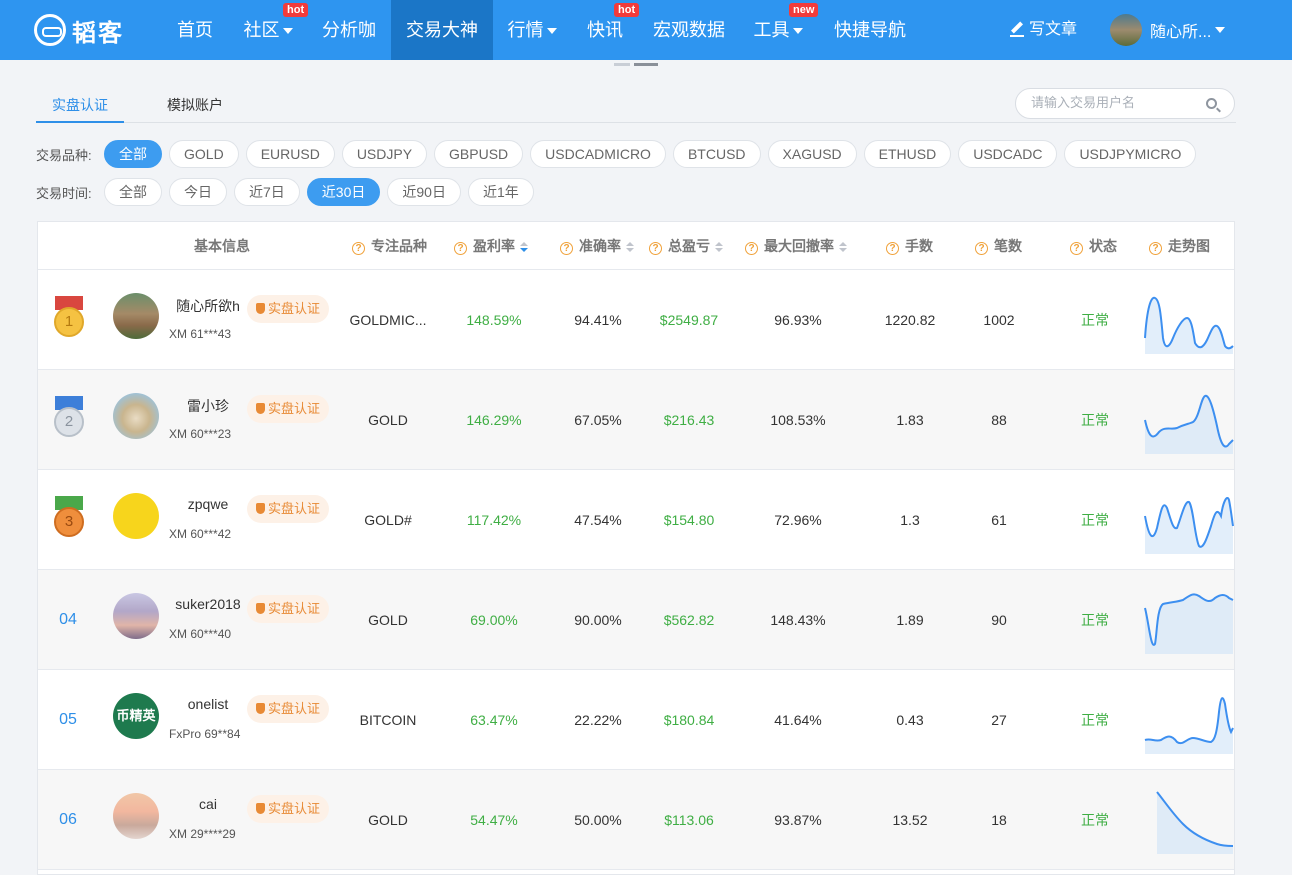  I want to click on trader-name: 随心所欲h, so click(208, 306).